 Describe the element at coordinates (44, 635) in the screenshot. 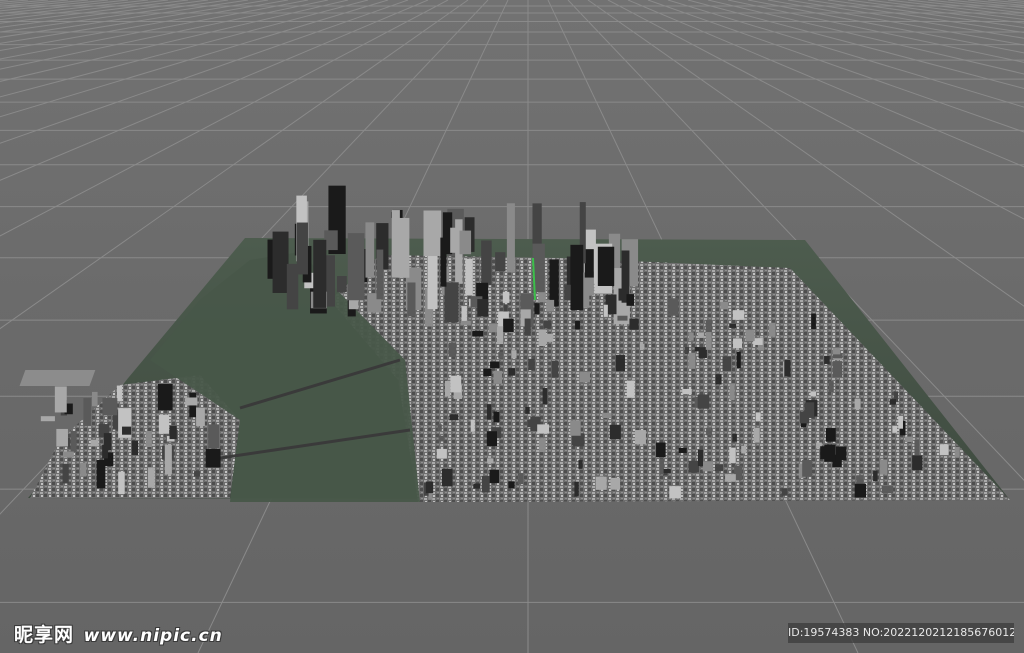

I see `watermark-logo-text: 昵享网` at that location.